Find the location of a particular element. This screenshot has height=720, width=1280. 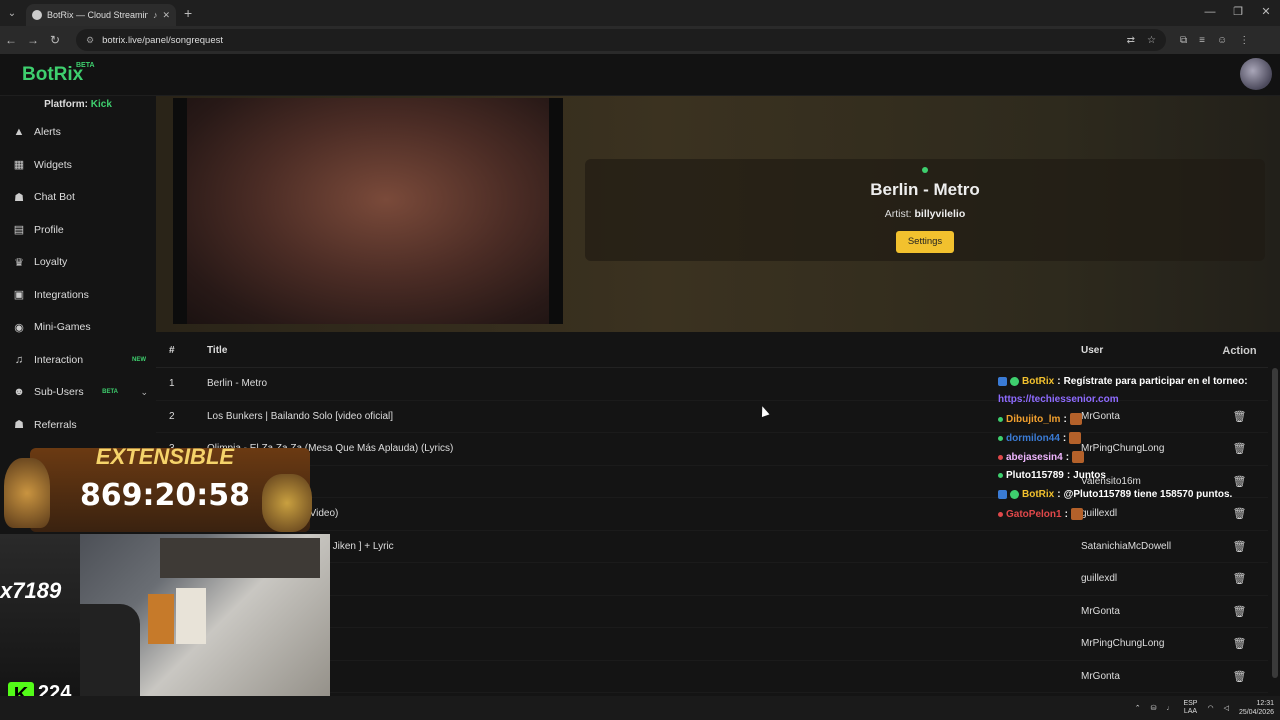

requester-cell: guillexdl is located at coordinates (1099, 579).